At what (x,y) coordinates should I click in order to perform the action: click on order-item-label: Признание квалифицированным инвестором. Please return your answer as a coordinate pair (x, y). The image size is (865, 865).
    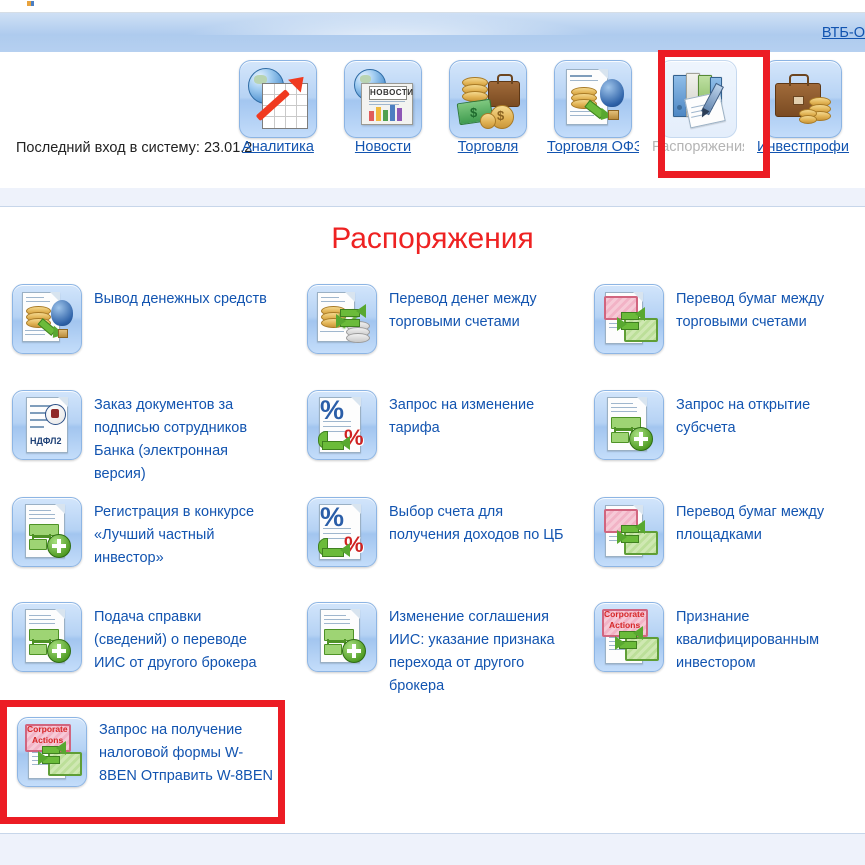
    Looking at the image, I should click on (747, 638).